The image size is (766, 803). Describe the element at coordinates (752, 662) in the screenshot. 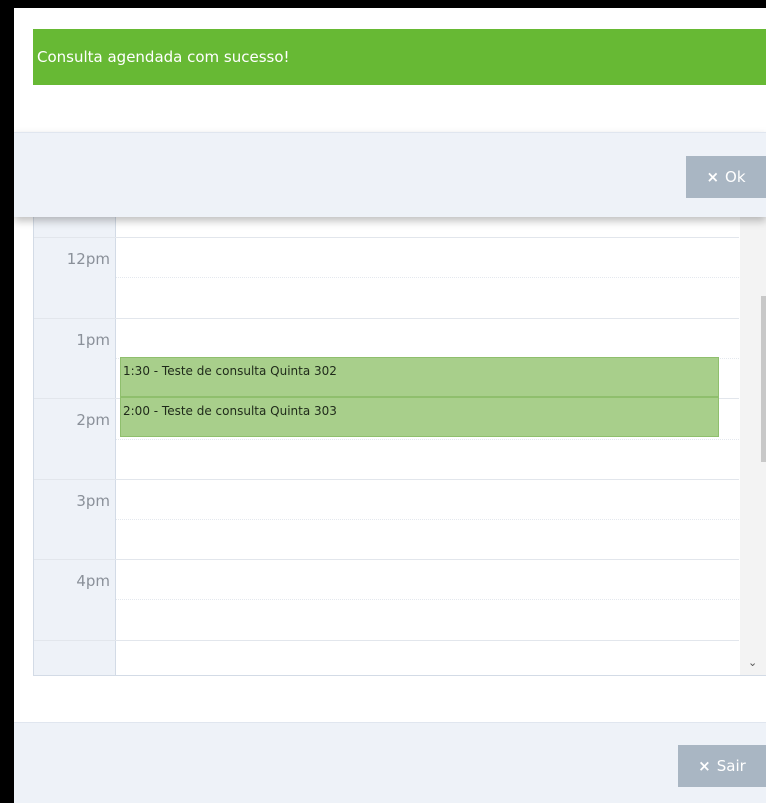

I see `chevron-down-icon: ⌄` at that location.